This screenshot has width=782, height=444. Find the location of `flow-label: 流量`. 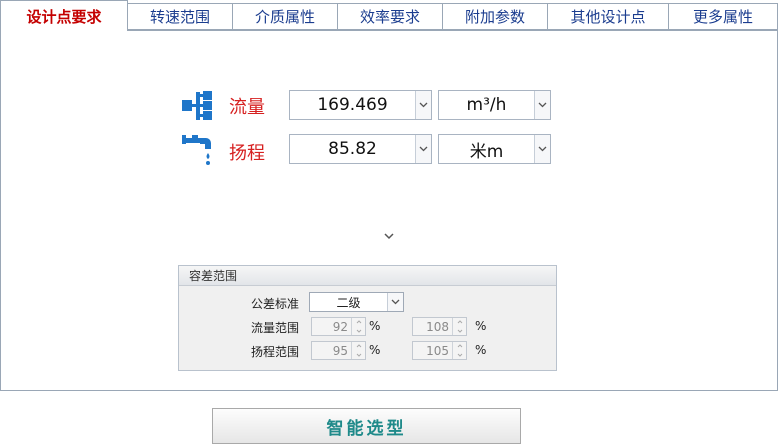

flow-label: 流量 is located at coordinates (247, 107).